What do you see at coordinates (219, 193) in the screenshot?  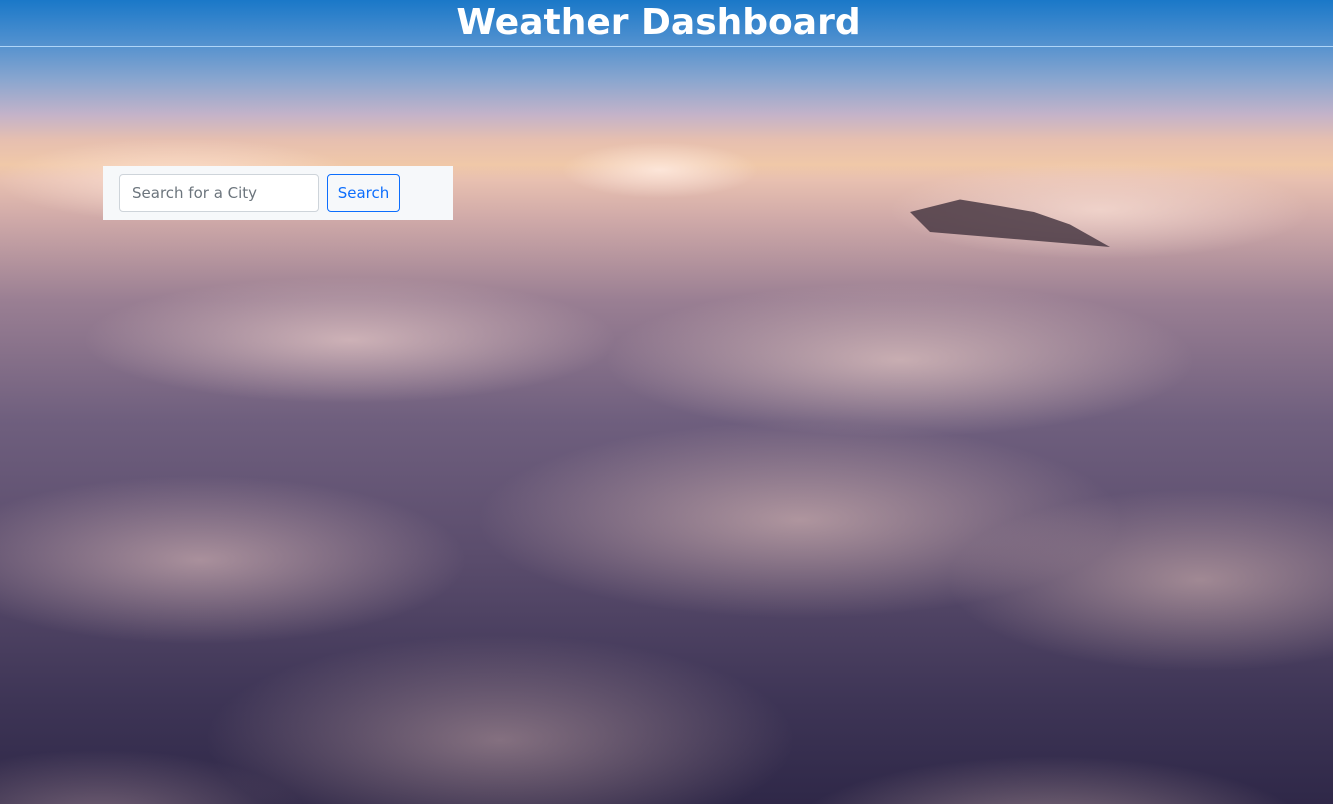 I see `city-search-input` at bounding box center [219, 193].